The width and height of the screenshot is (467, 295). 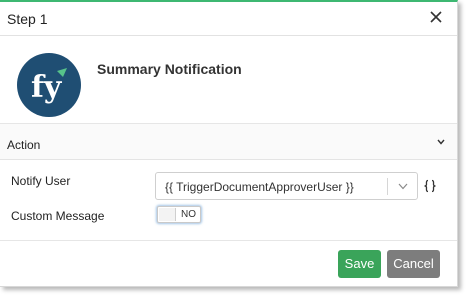 I want to click on svg-text: fy, so click(x=47, y=87).